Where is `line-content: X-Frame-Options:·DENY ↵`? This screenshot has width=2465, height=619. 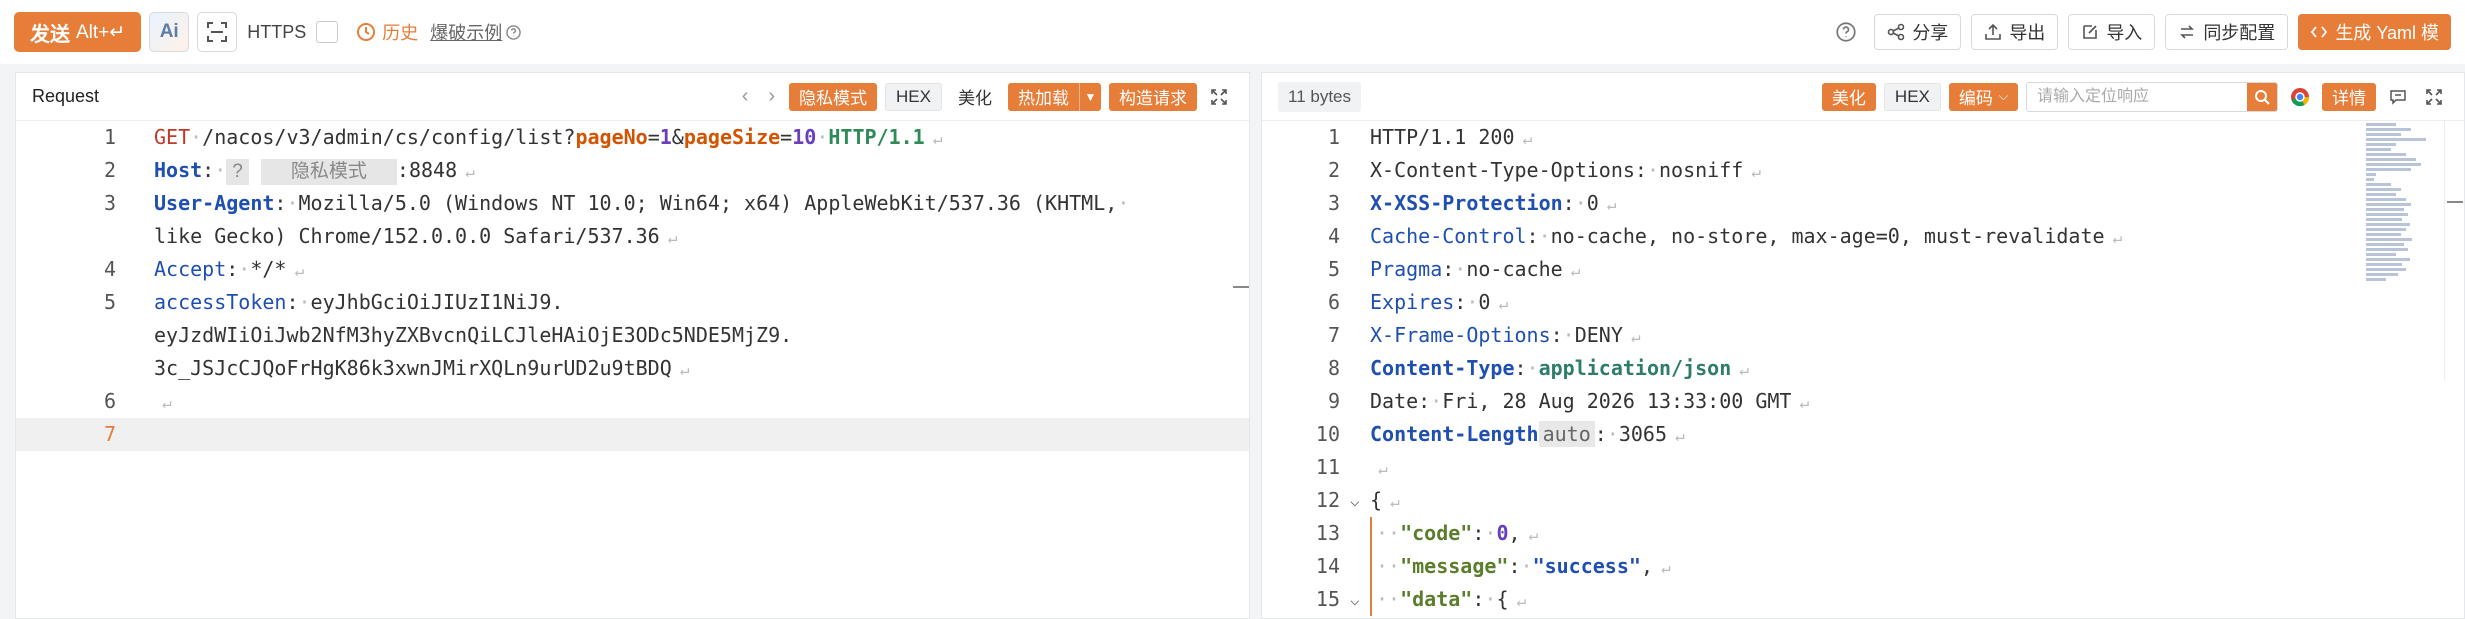 line-content: X-Frame-Options:·DENY ↵ is located at coordinates (1505, 335).